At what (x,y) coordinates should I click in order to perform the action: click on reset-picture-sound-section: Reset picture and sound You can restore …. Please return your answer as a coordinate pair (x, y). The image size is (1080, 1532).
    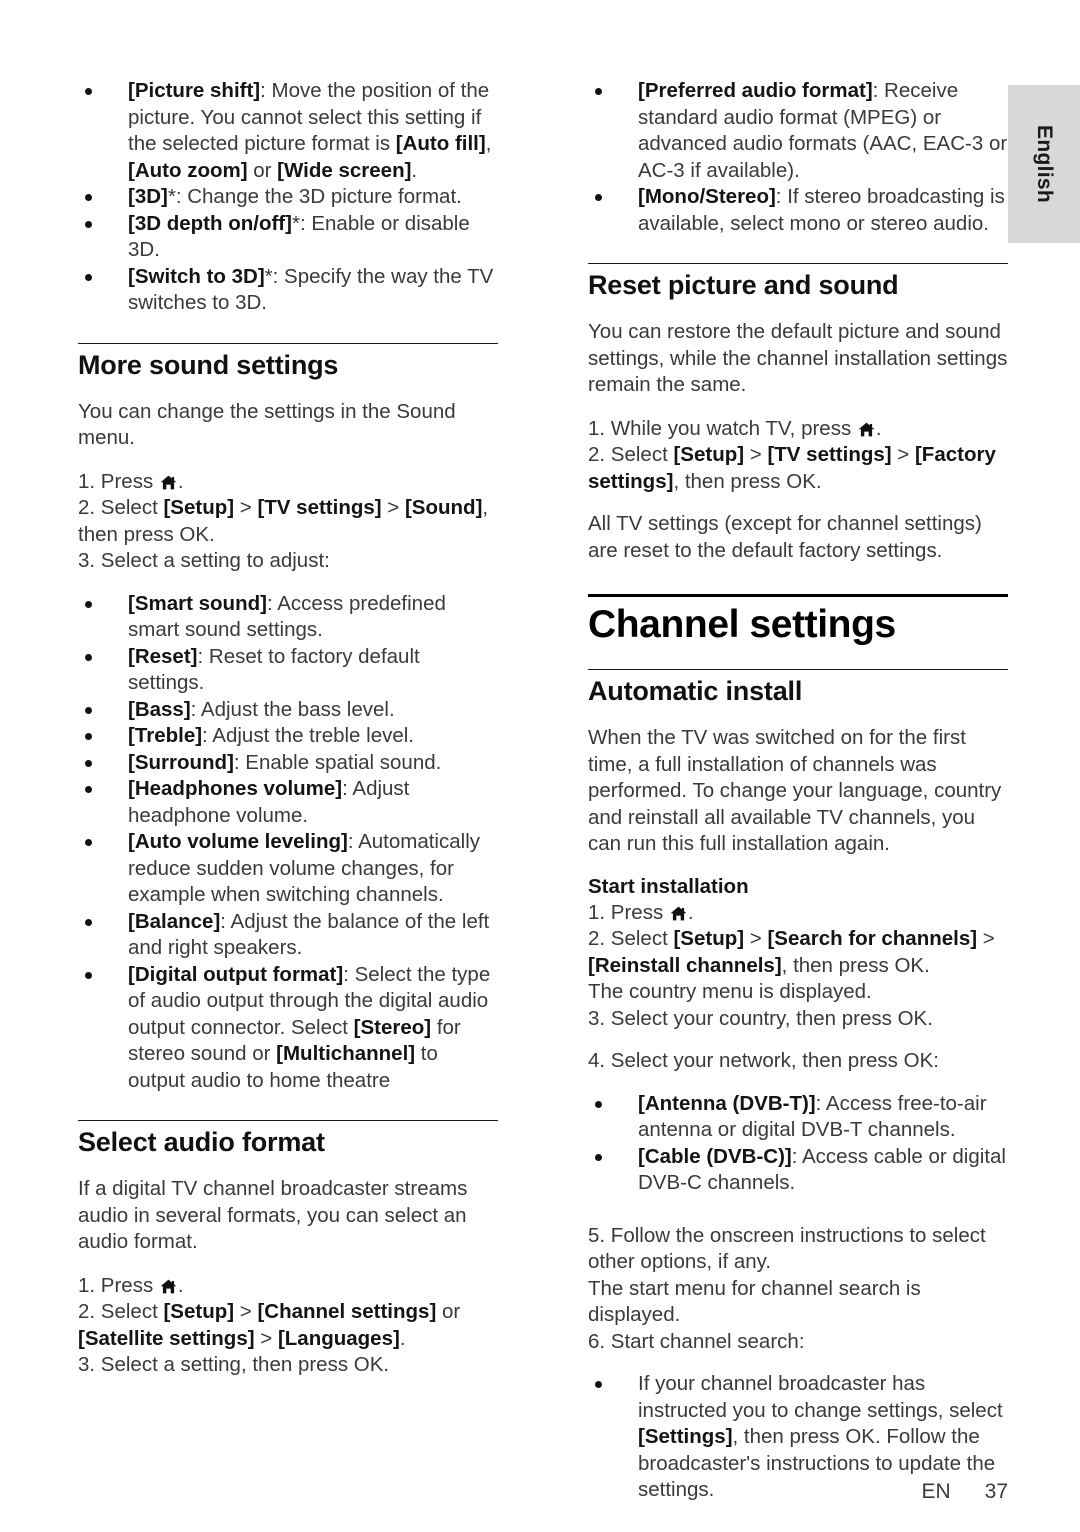
    Looking at the image, I should click on (798, 413).